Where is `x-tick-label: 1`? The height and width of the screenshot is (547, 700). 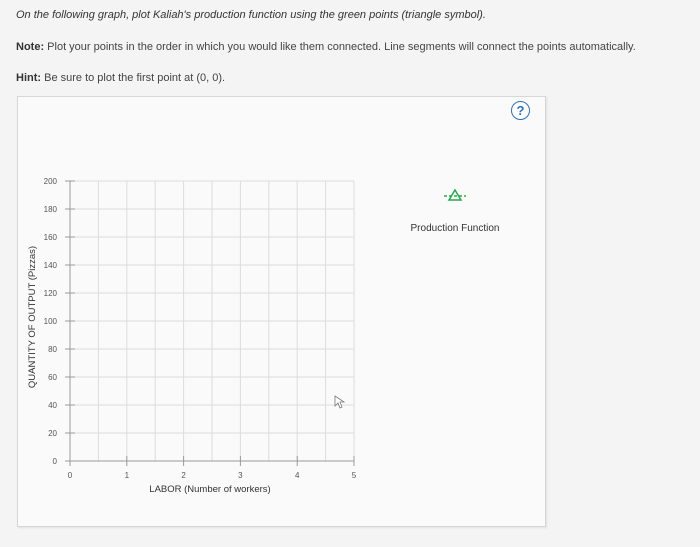 x-tick-label: 1 is located at coordinates (127, 475).